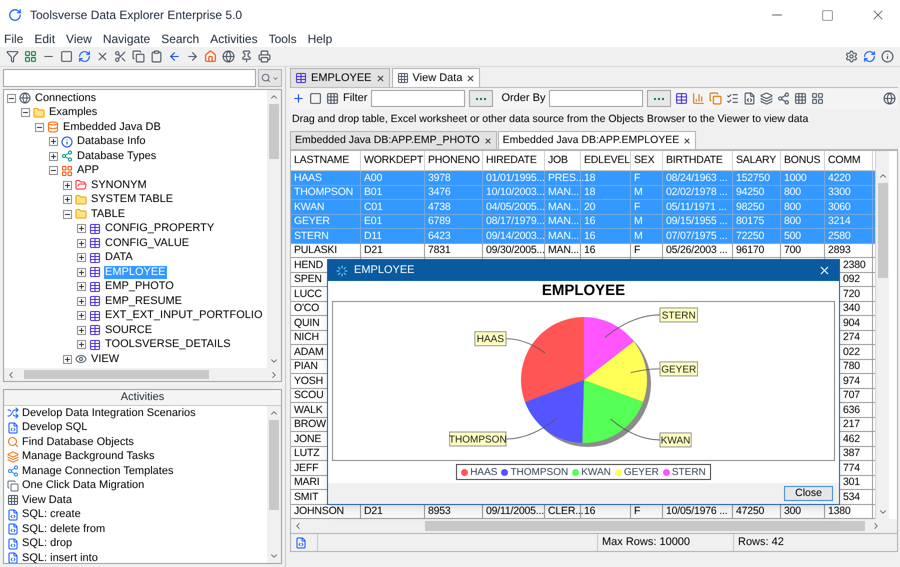 Image resolution: width=900 pixels, height=567 pixels. What do you see at coordinates (139, 287) in the screenshot?
I see `tree-item: EMP_PHOTO` at bounding box center [139, 287].